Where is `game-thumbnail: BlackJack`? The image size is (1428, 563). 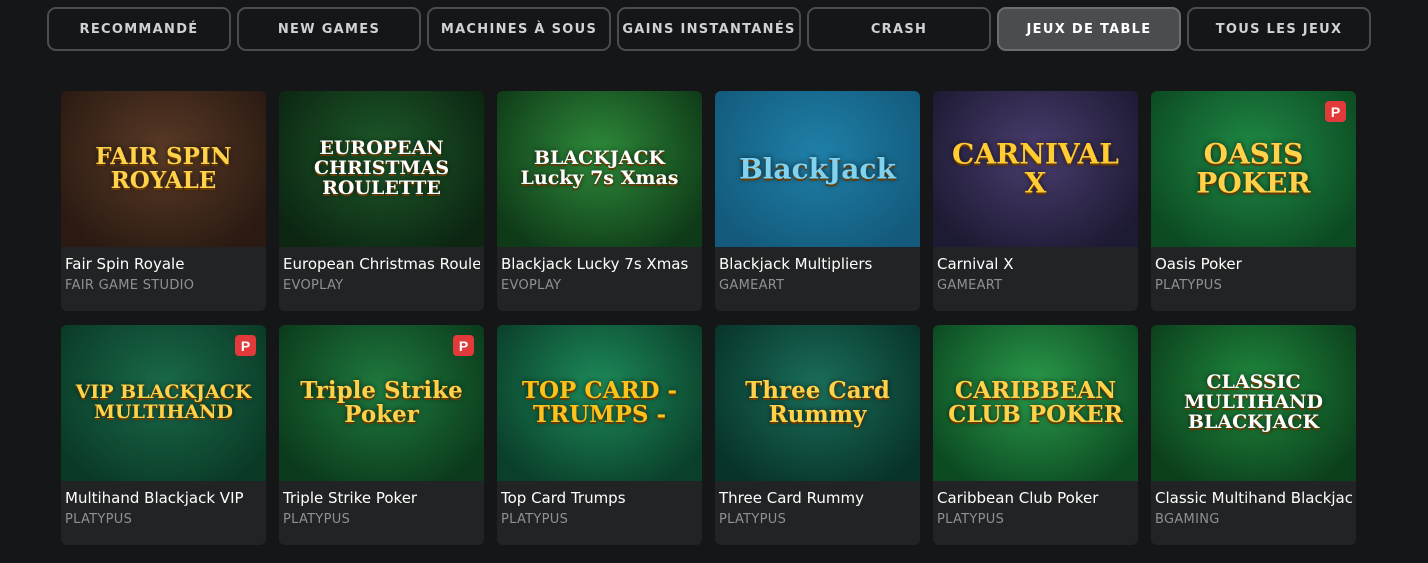 game-thumbnail: BlackJack is located at coordinates (817, 169).